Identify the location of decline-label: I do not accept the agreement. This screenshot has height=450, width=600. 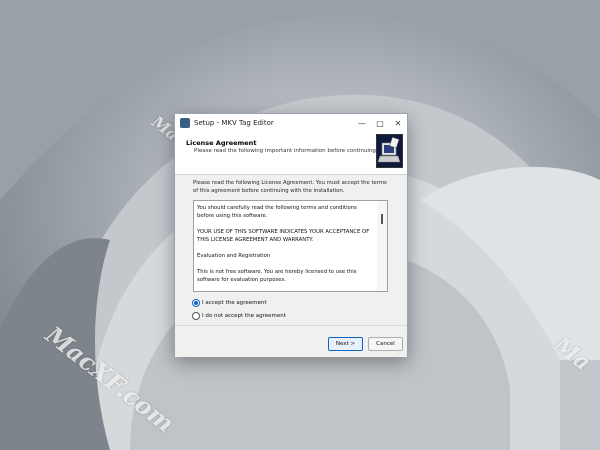
(244, 316).